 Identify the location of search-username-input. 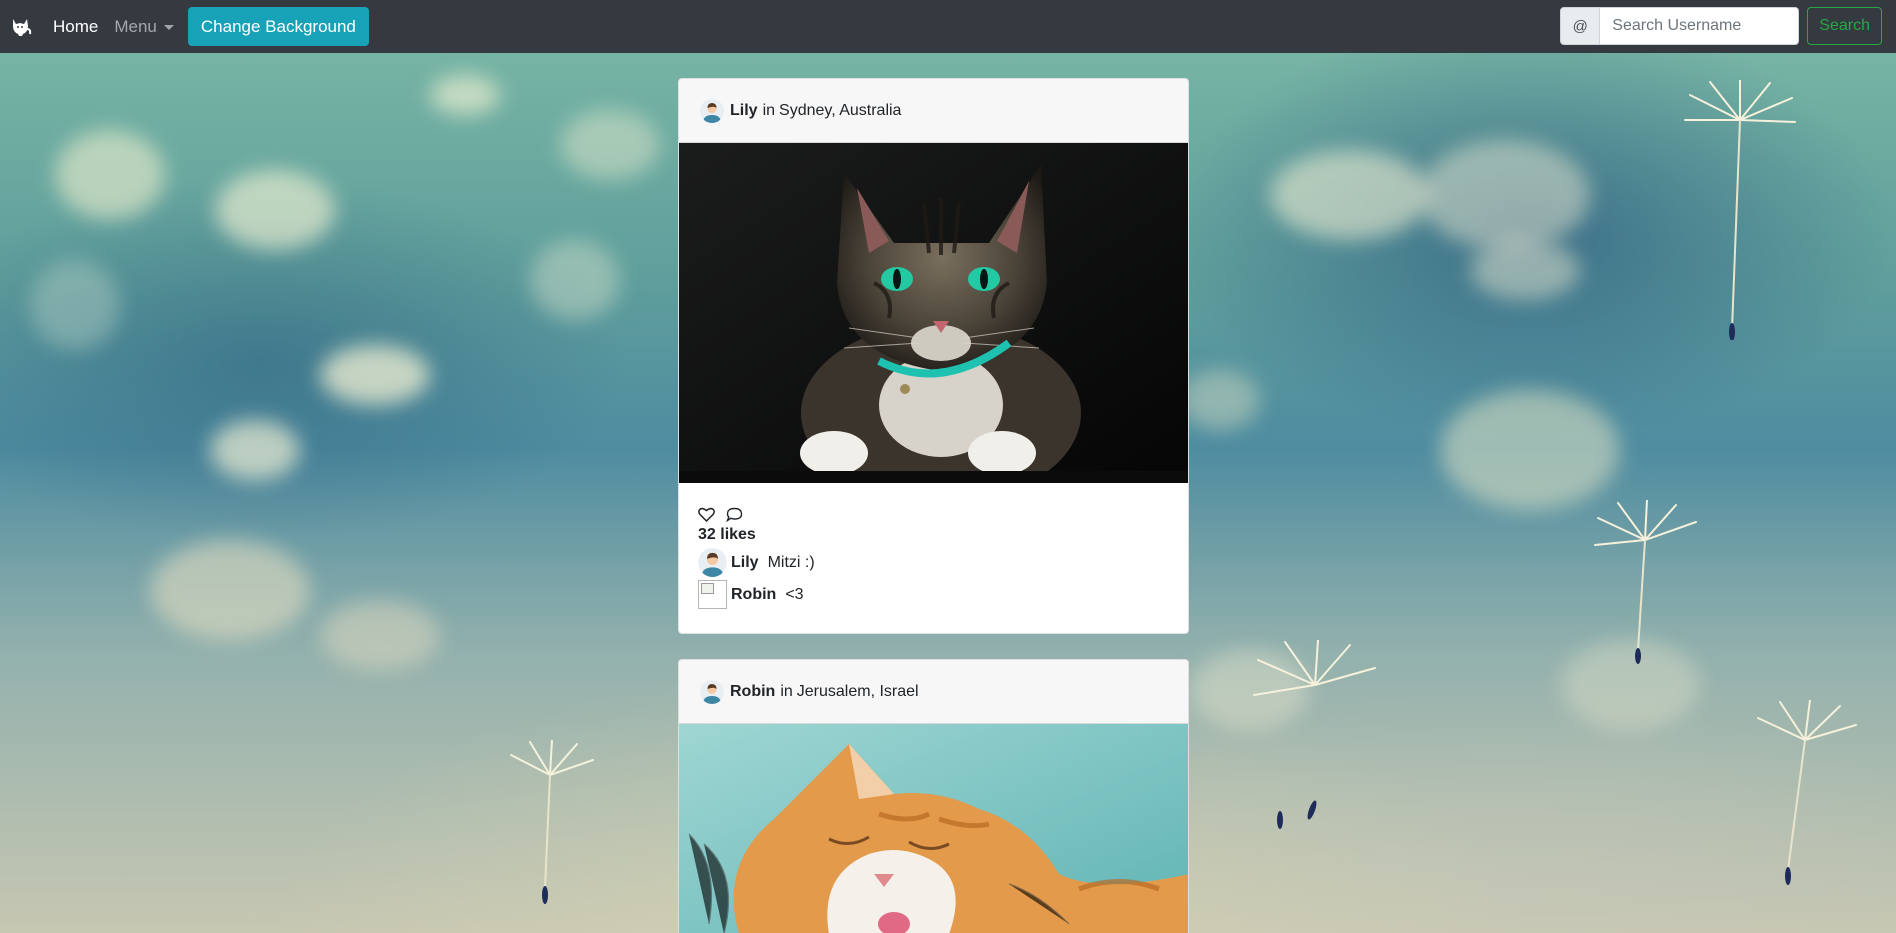
(1700, 26).